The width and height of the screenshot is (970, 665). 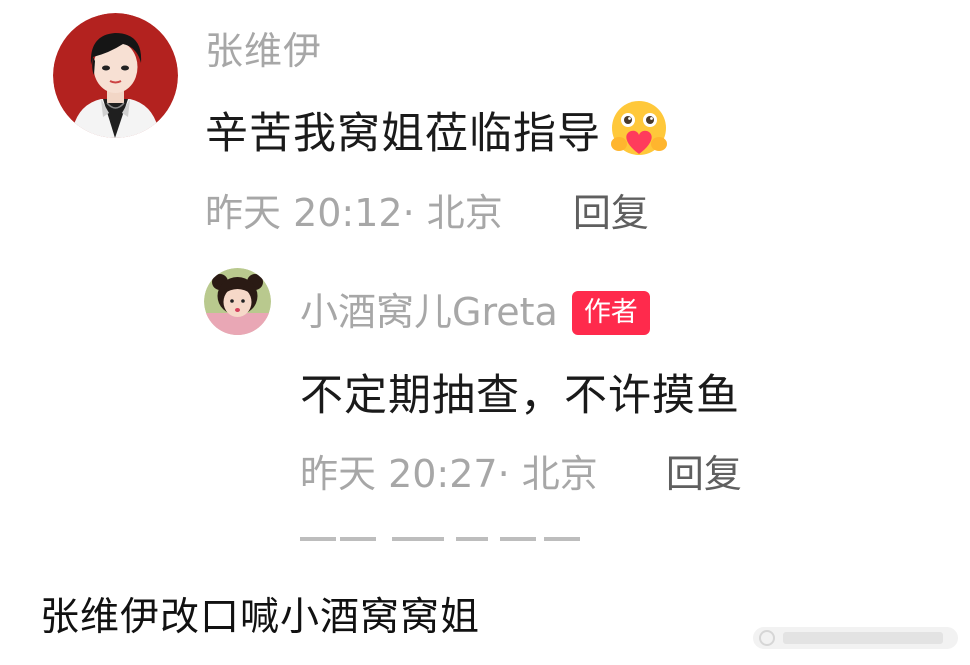 What do you see at coordinates (263, 47) in the screenshot?
I see `commenter-username: 张维伊` at bounding box center [263, 47].